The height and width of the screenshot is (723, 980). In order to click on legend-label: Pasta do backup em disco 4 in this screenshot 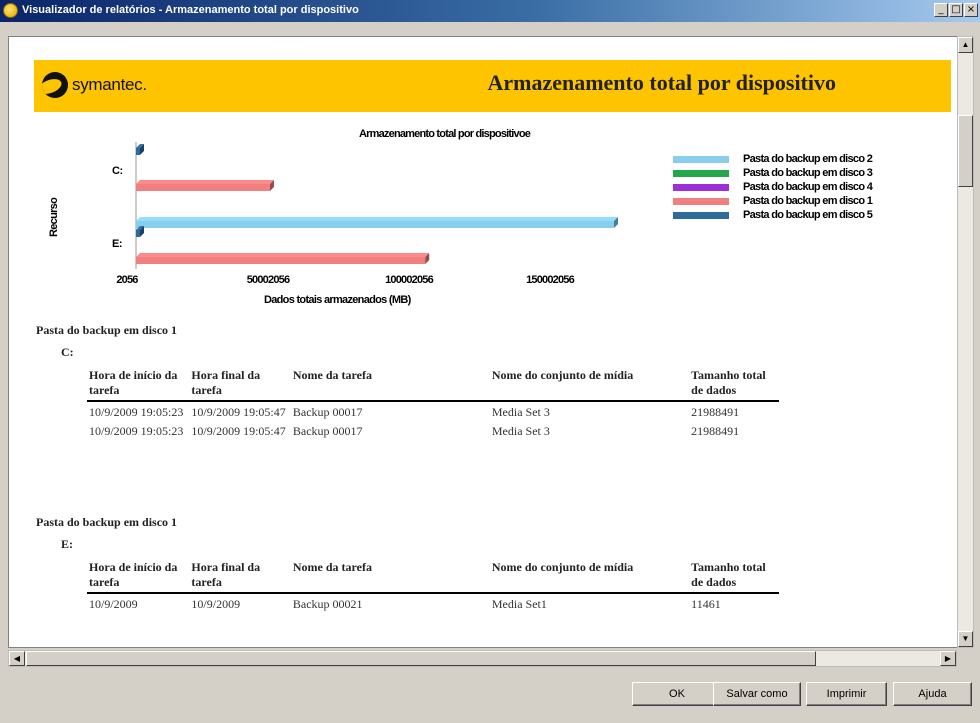, I will do `click(808, 187)`.